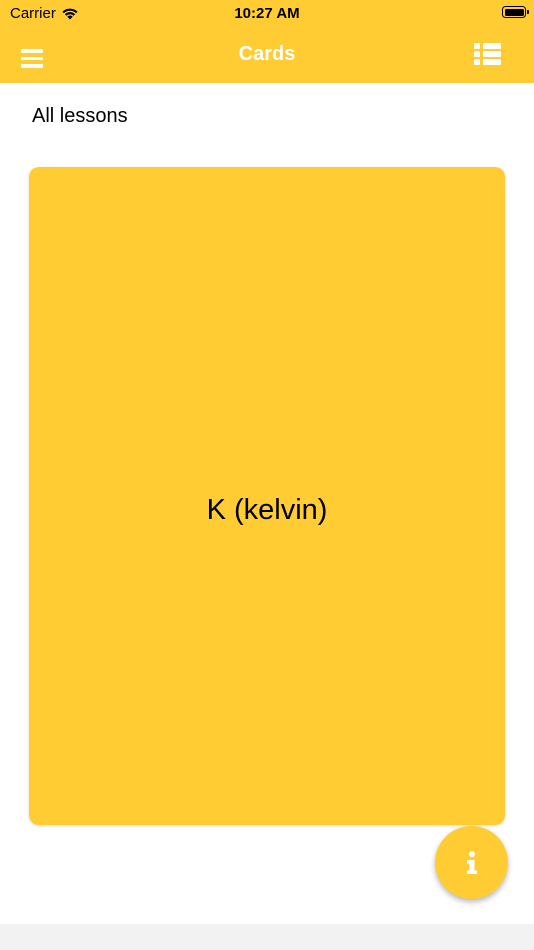 This screenshot has height=950, width=534. I want to click on bottom-bar, so click(267, 937).